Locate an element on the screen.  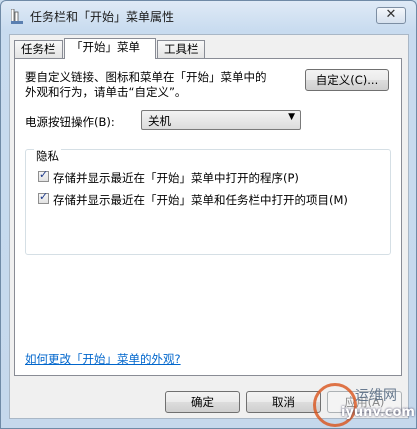
customize-description: 要自定义链接、图标和菜单在「开始」菜单中的 外观和行为，请单击“自定义”。 is located at coordinates (160, 85).